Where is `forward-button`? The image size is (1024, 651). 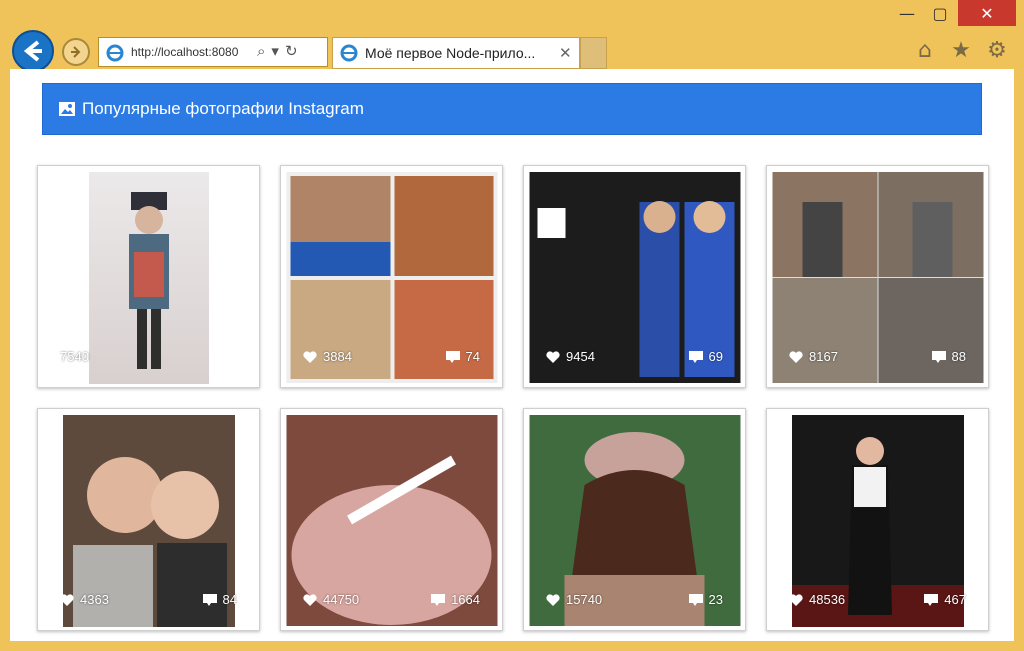 forward-button is located at coordinates (76, 52).